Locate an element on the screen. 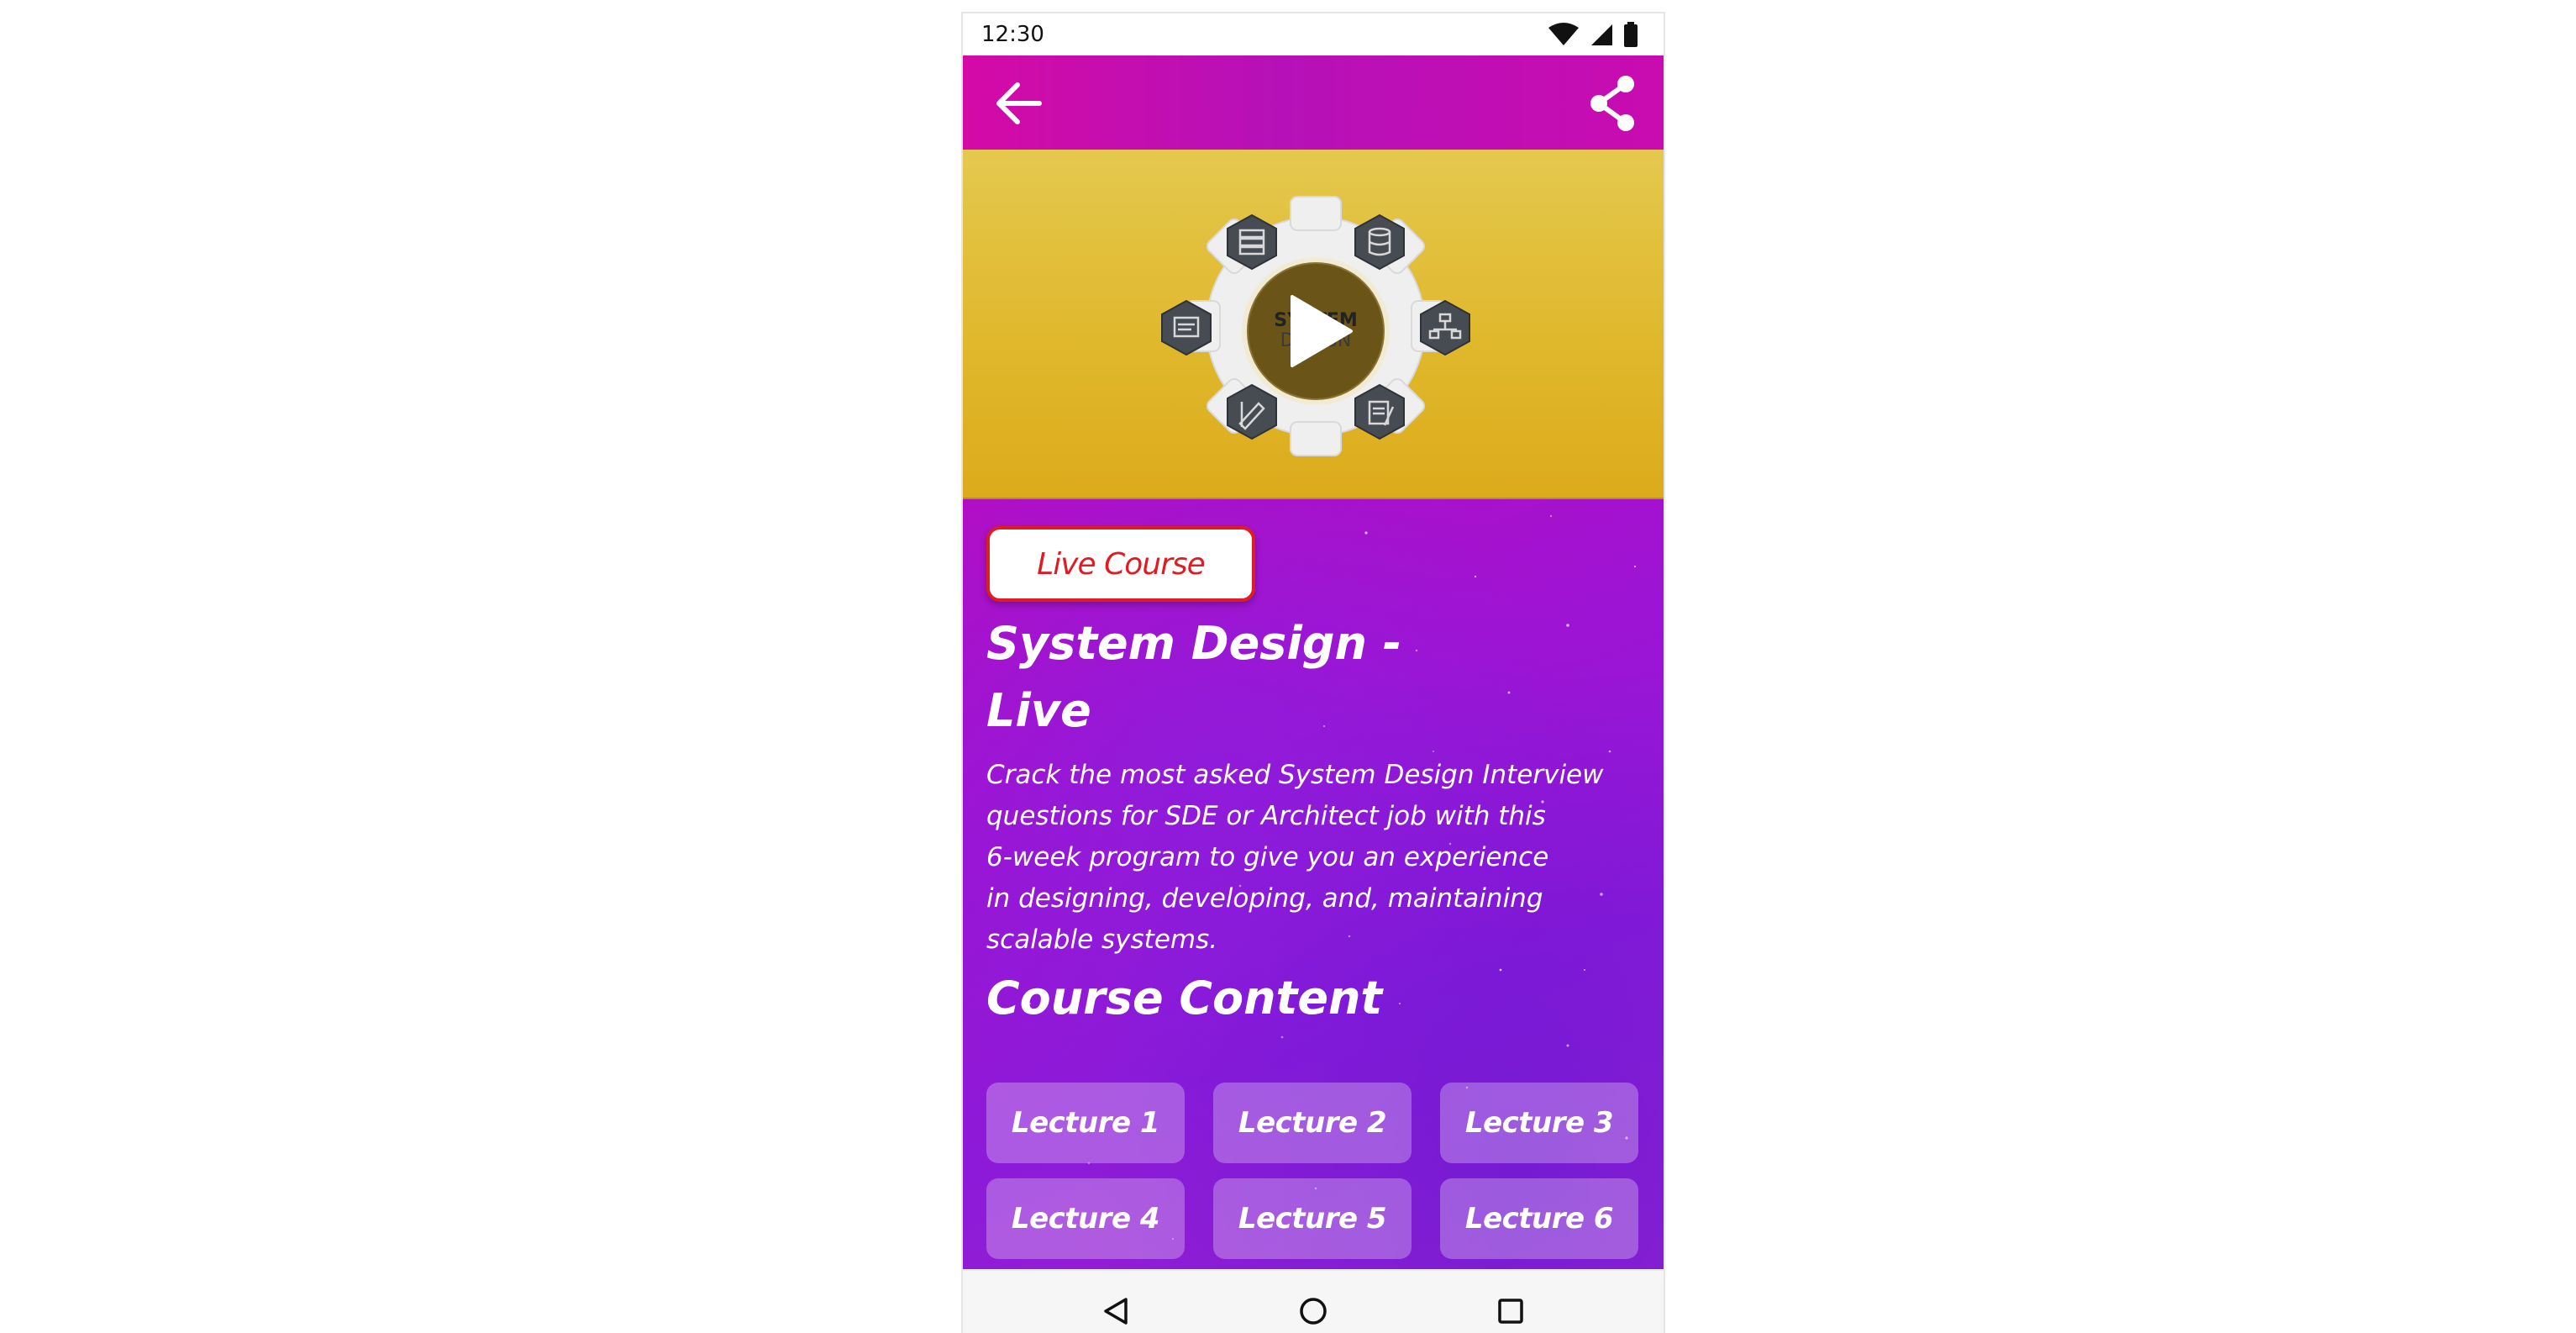  share-button is located at coordinates (1612, 104).